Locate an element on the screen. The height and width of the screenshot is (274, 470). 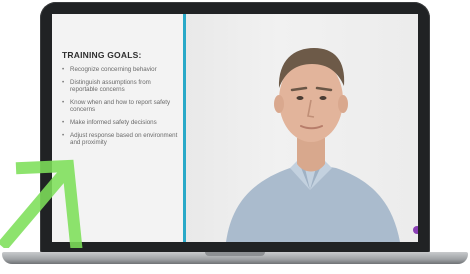
video-marker-dot is located at coordinates (415, 230).